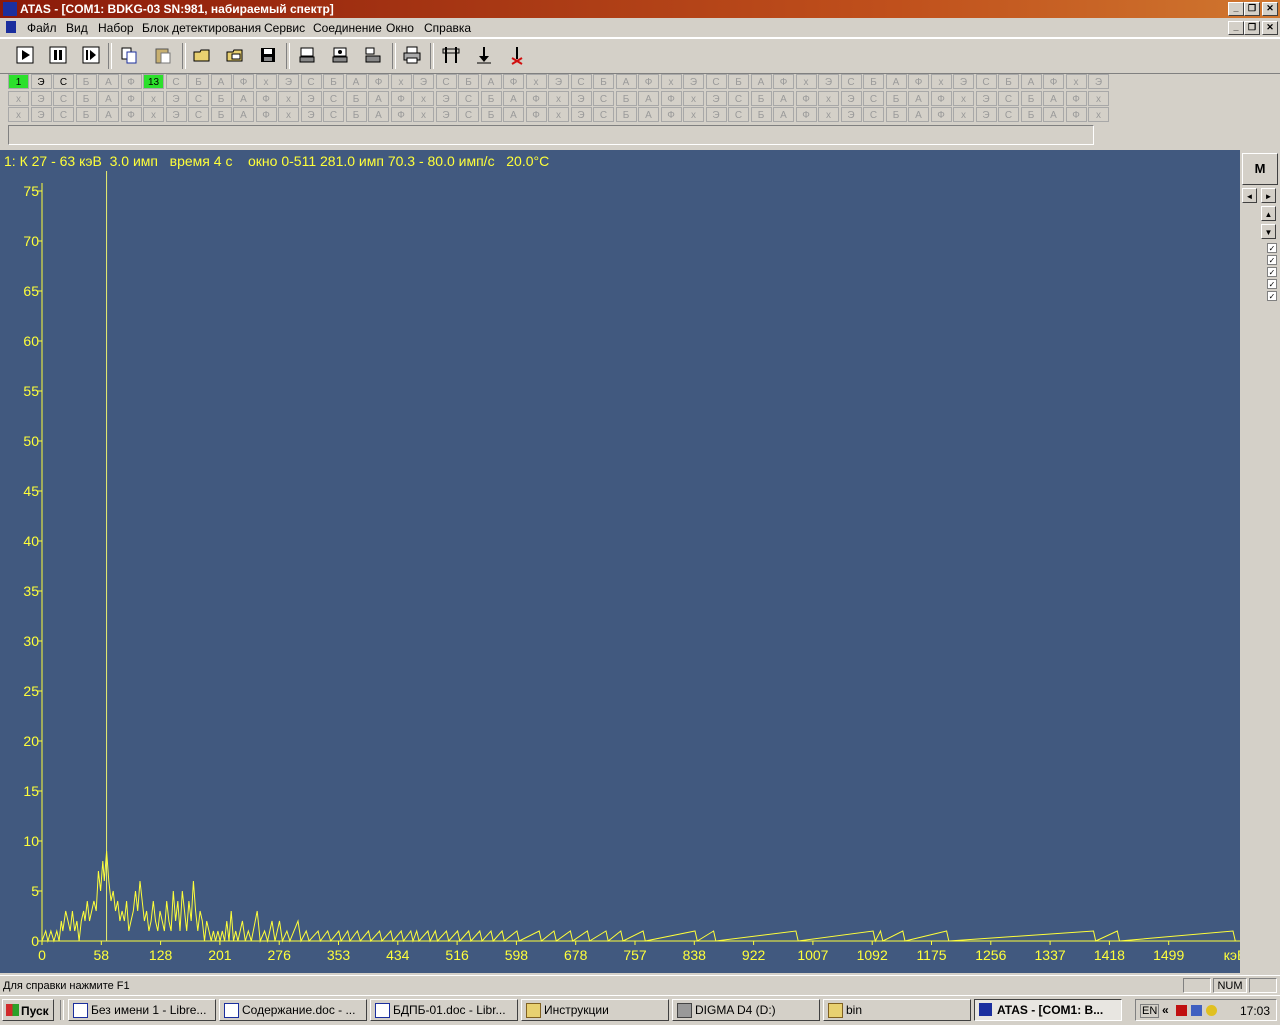  Describe the element at coordinates (10, 9) in the screenshot. I see `app-icon` at that location.